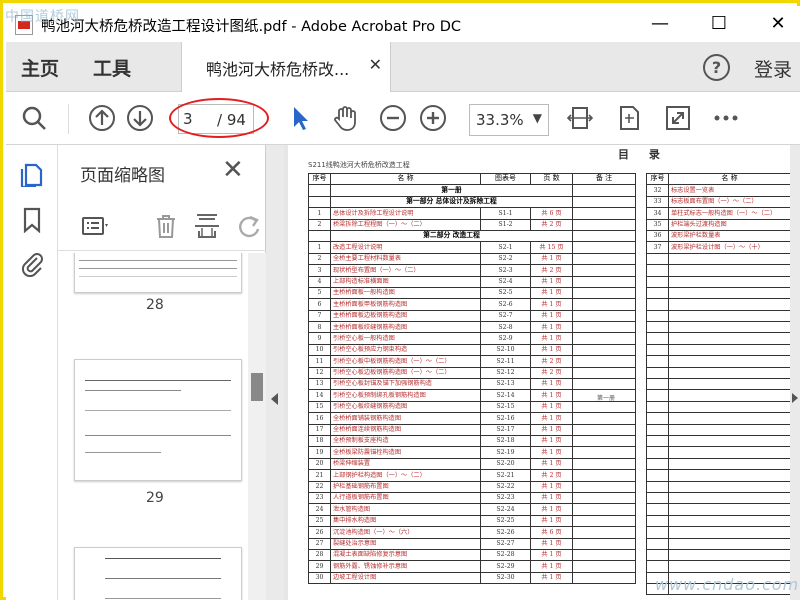 This screenshot has height=600, width=800. I want to click on page-thumbnails-icon, so click(32, 175).